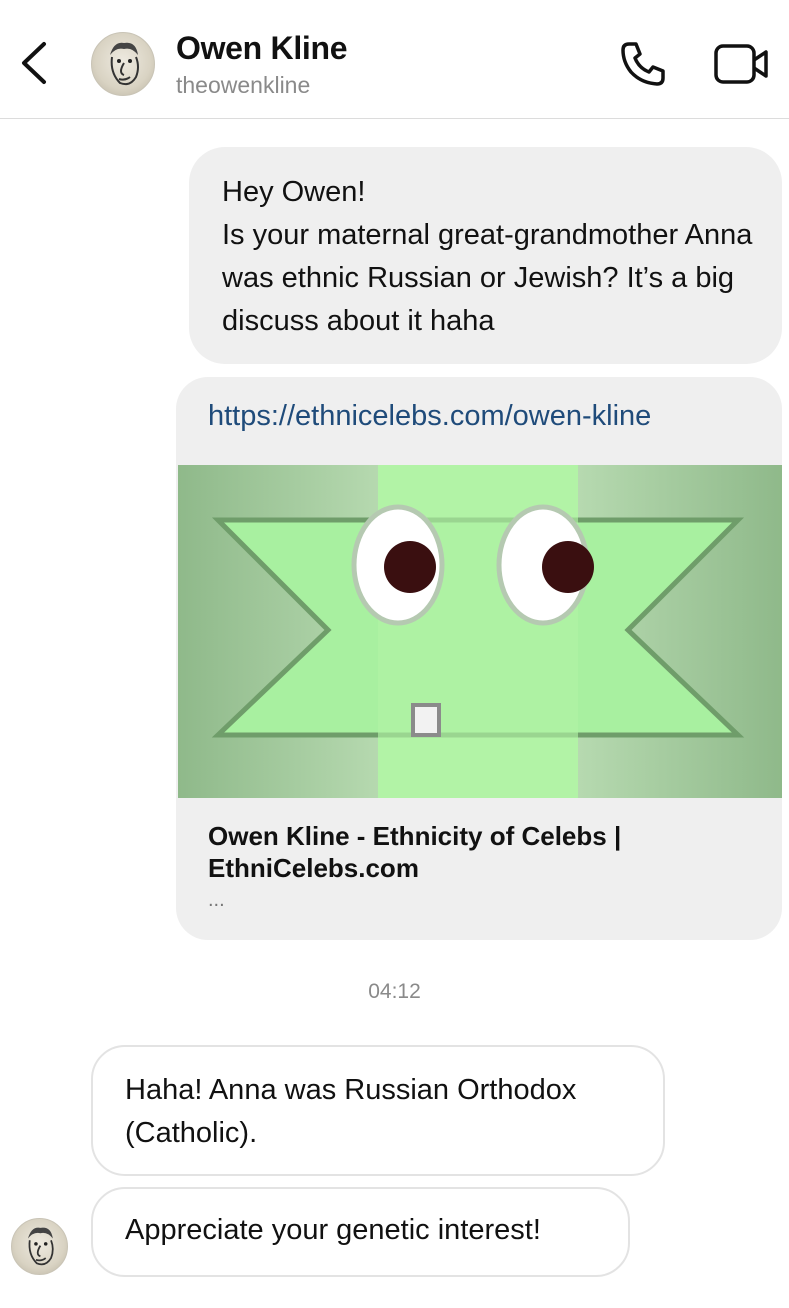 Image resolution: width=789 pixels, height=1308 pixels. I want to click on chat-header: Owen Kline theowenkline, so click(394, 59).